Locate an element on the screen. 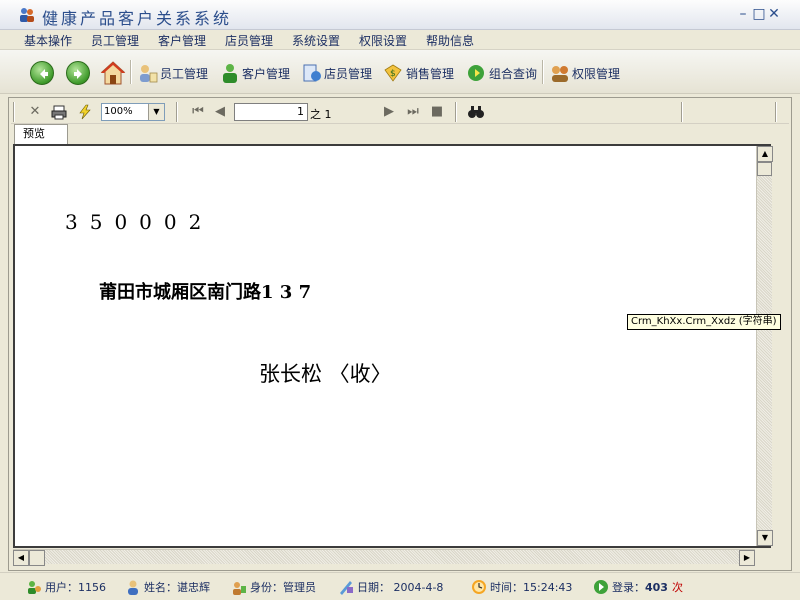  permission-manage-button: 权限管理 is located at coordinates (584, 73).